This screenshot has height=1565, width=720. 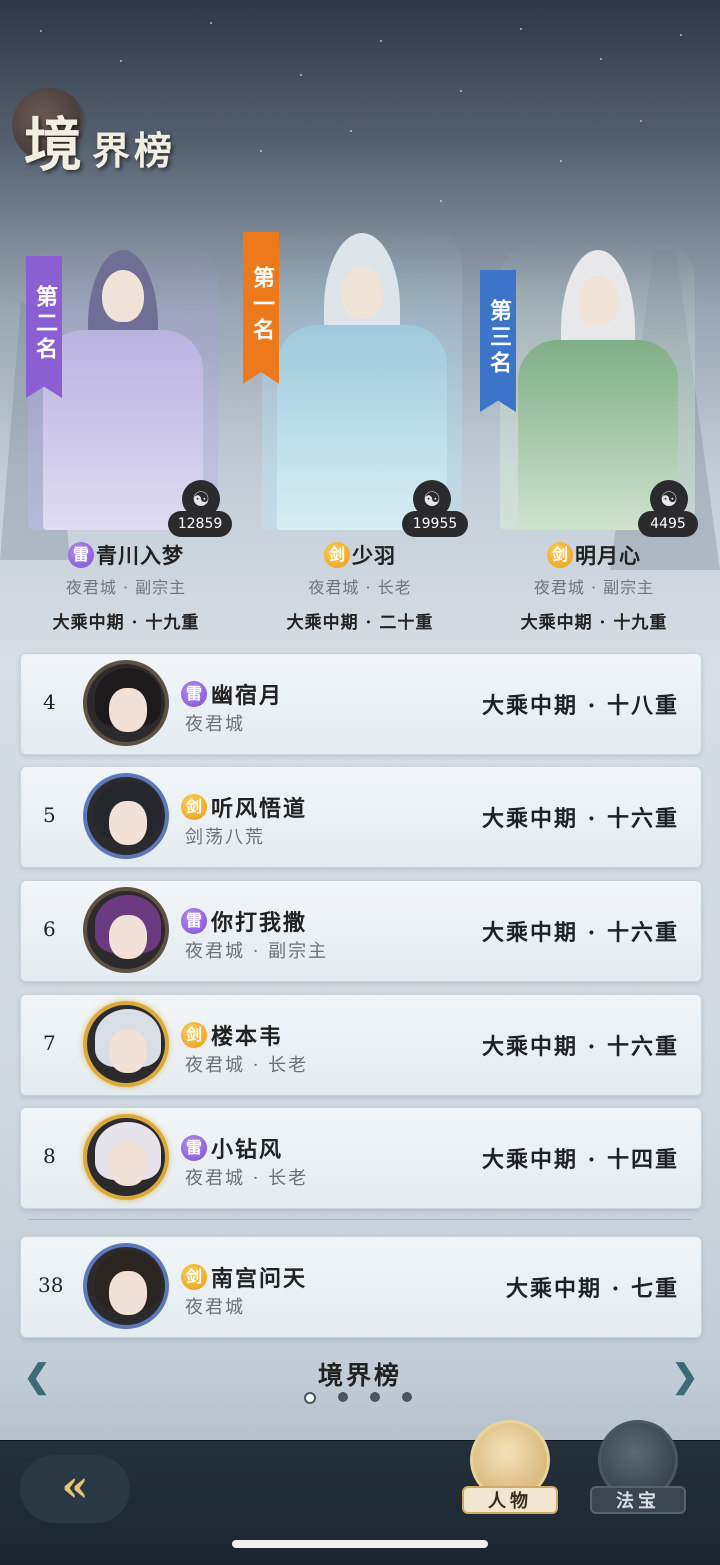 What do you see at coordinates (134, 150) in the screenshot?
I see `page-title-rest: 界榜` at bounding box center [134, 150].